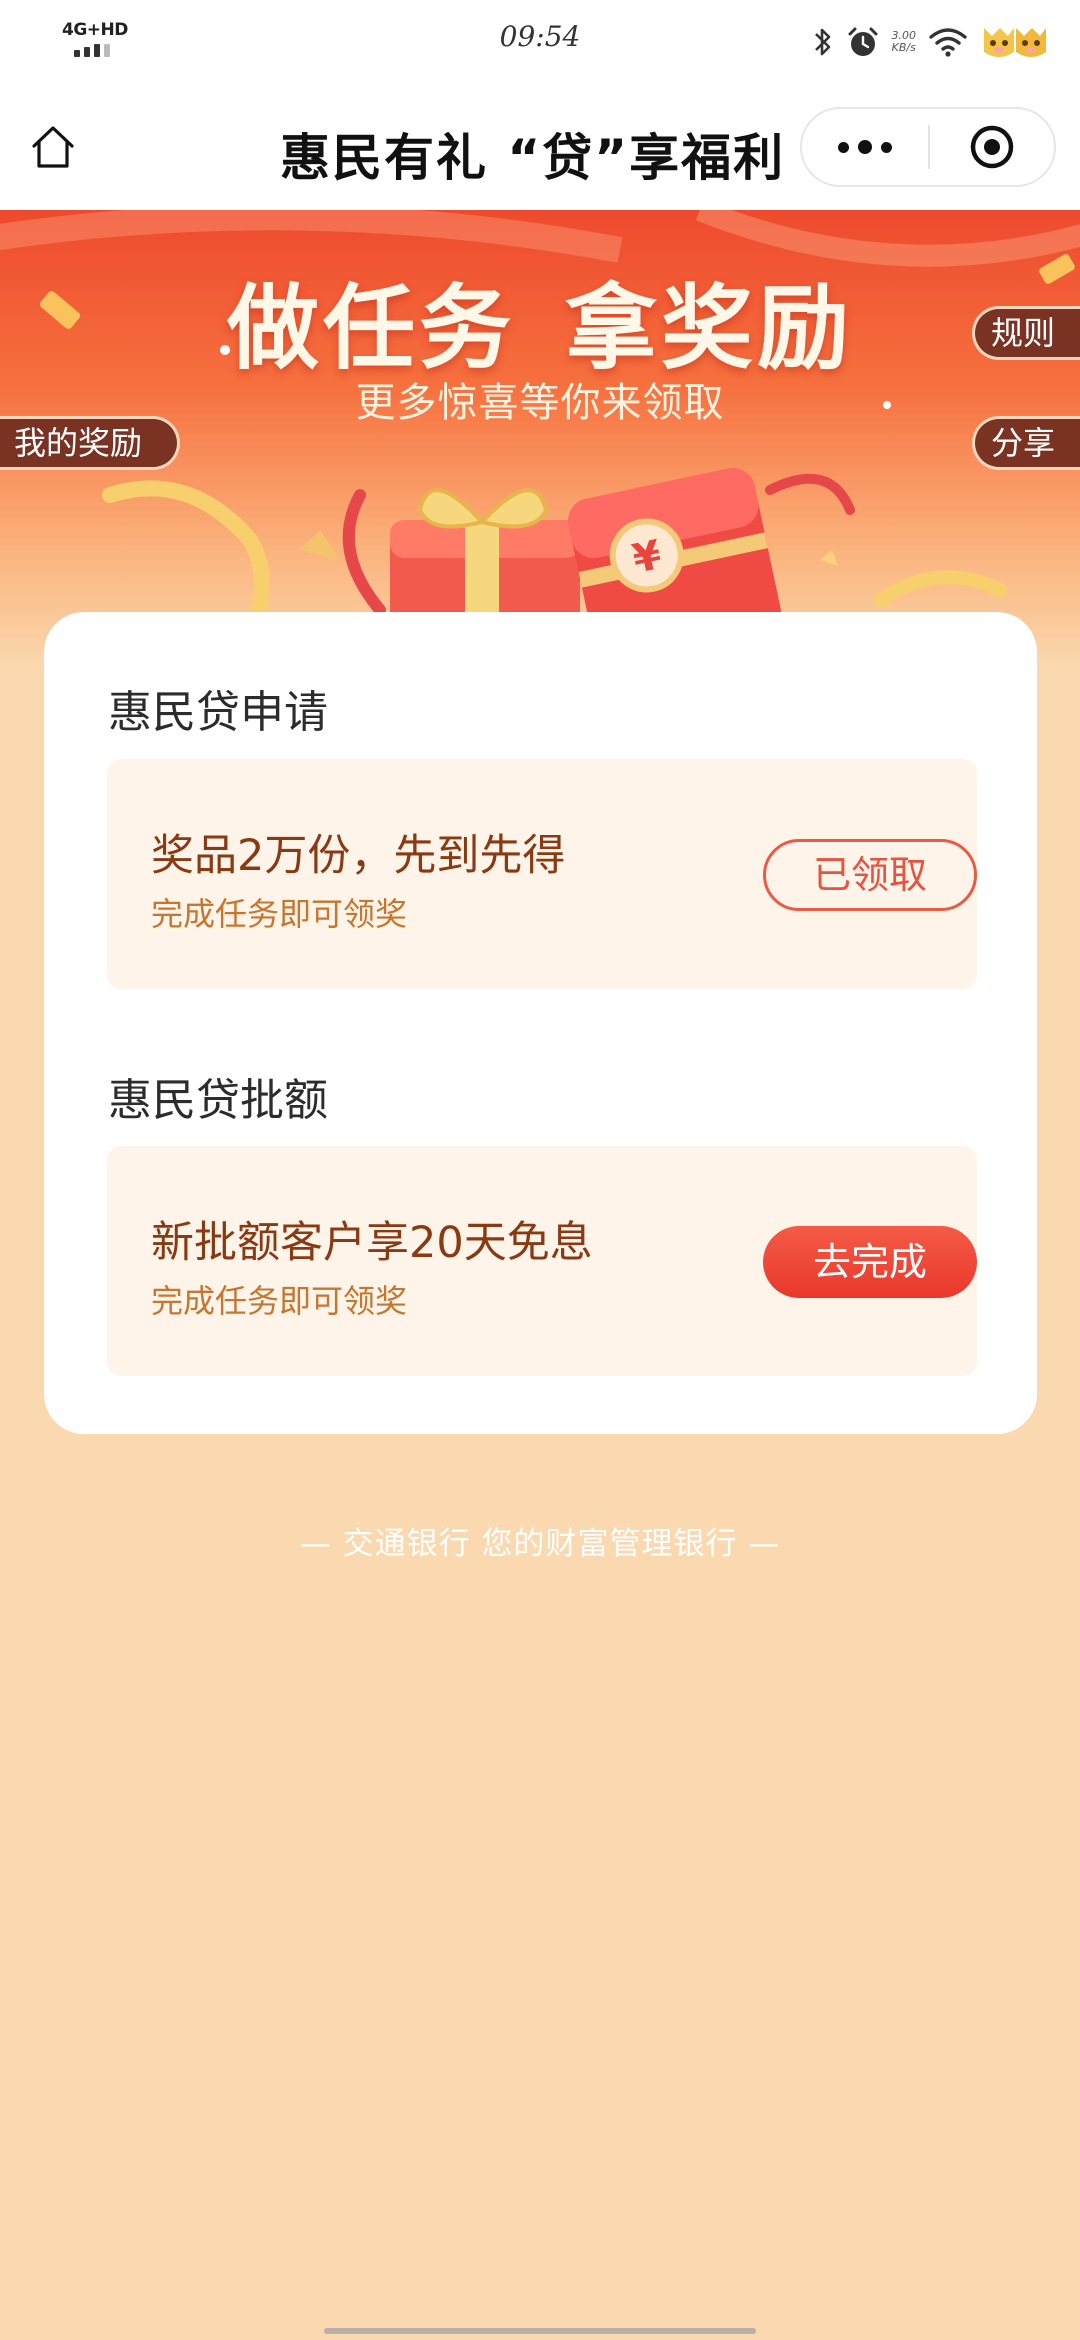 The image size is (1080, 2340). I want to click on claimed-button: 已领取, so click(870, 875).